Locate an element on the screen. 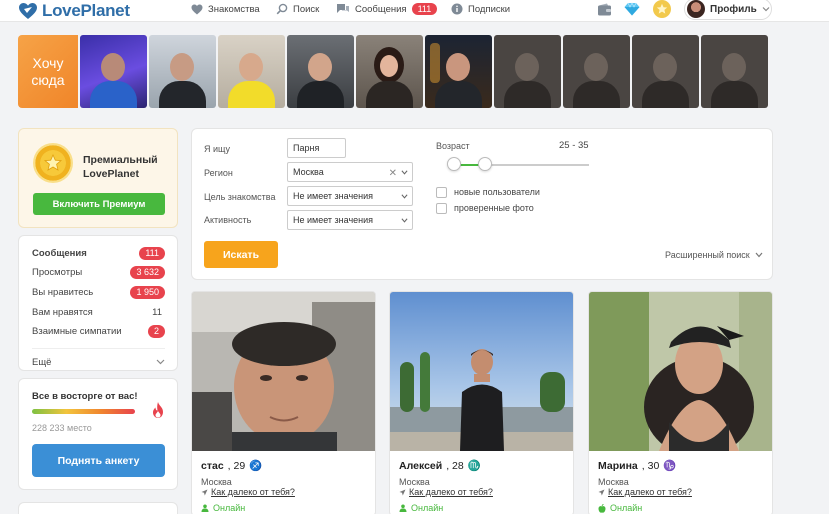 The image size is (829, 514). profile-button: Профиль is located at coordinates (728, 10).